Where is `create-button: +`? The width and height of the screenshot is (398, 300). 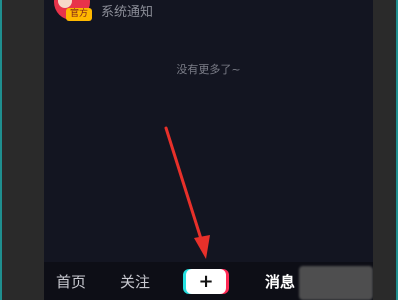 create-button: + is located at coordinates (206, 281).